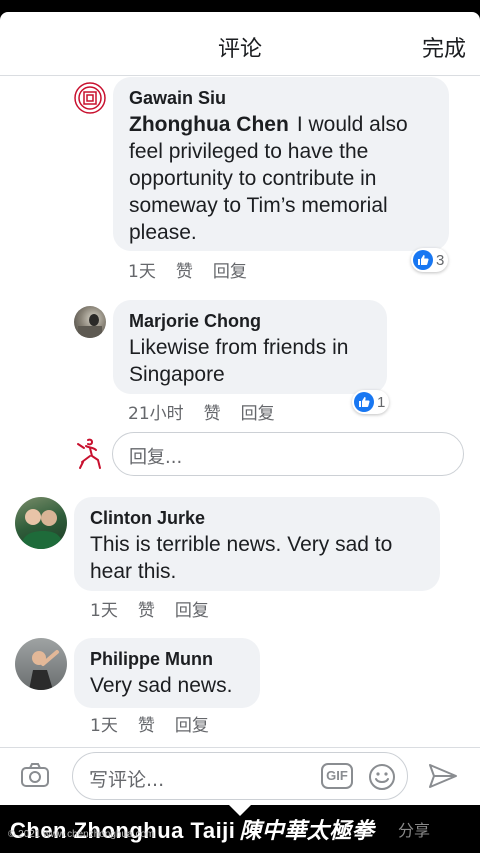  Describe the element at coordinates (81, 834) in the screenshot. I see `watermark-subtitle: © 2021 www.chenzhonghua.com` at that location.